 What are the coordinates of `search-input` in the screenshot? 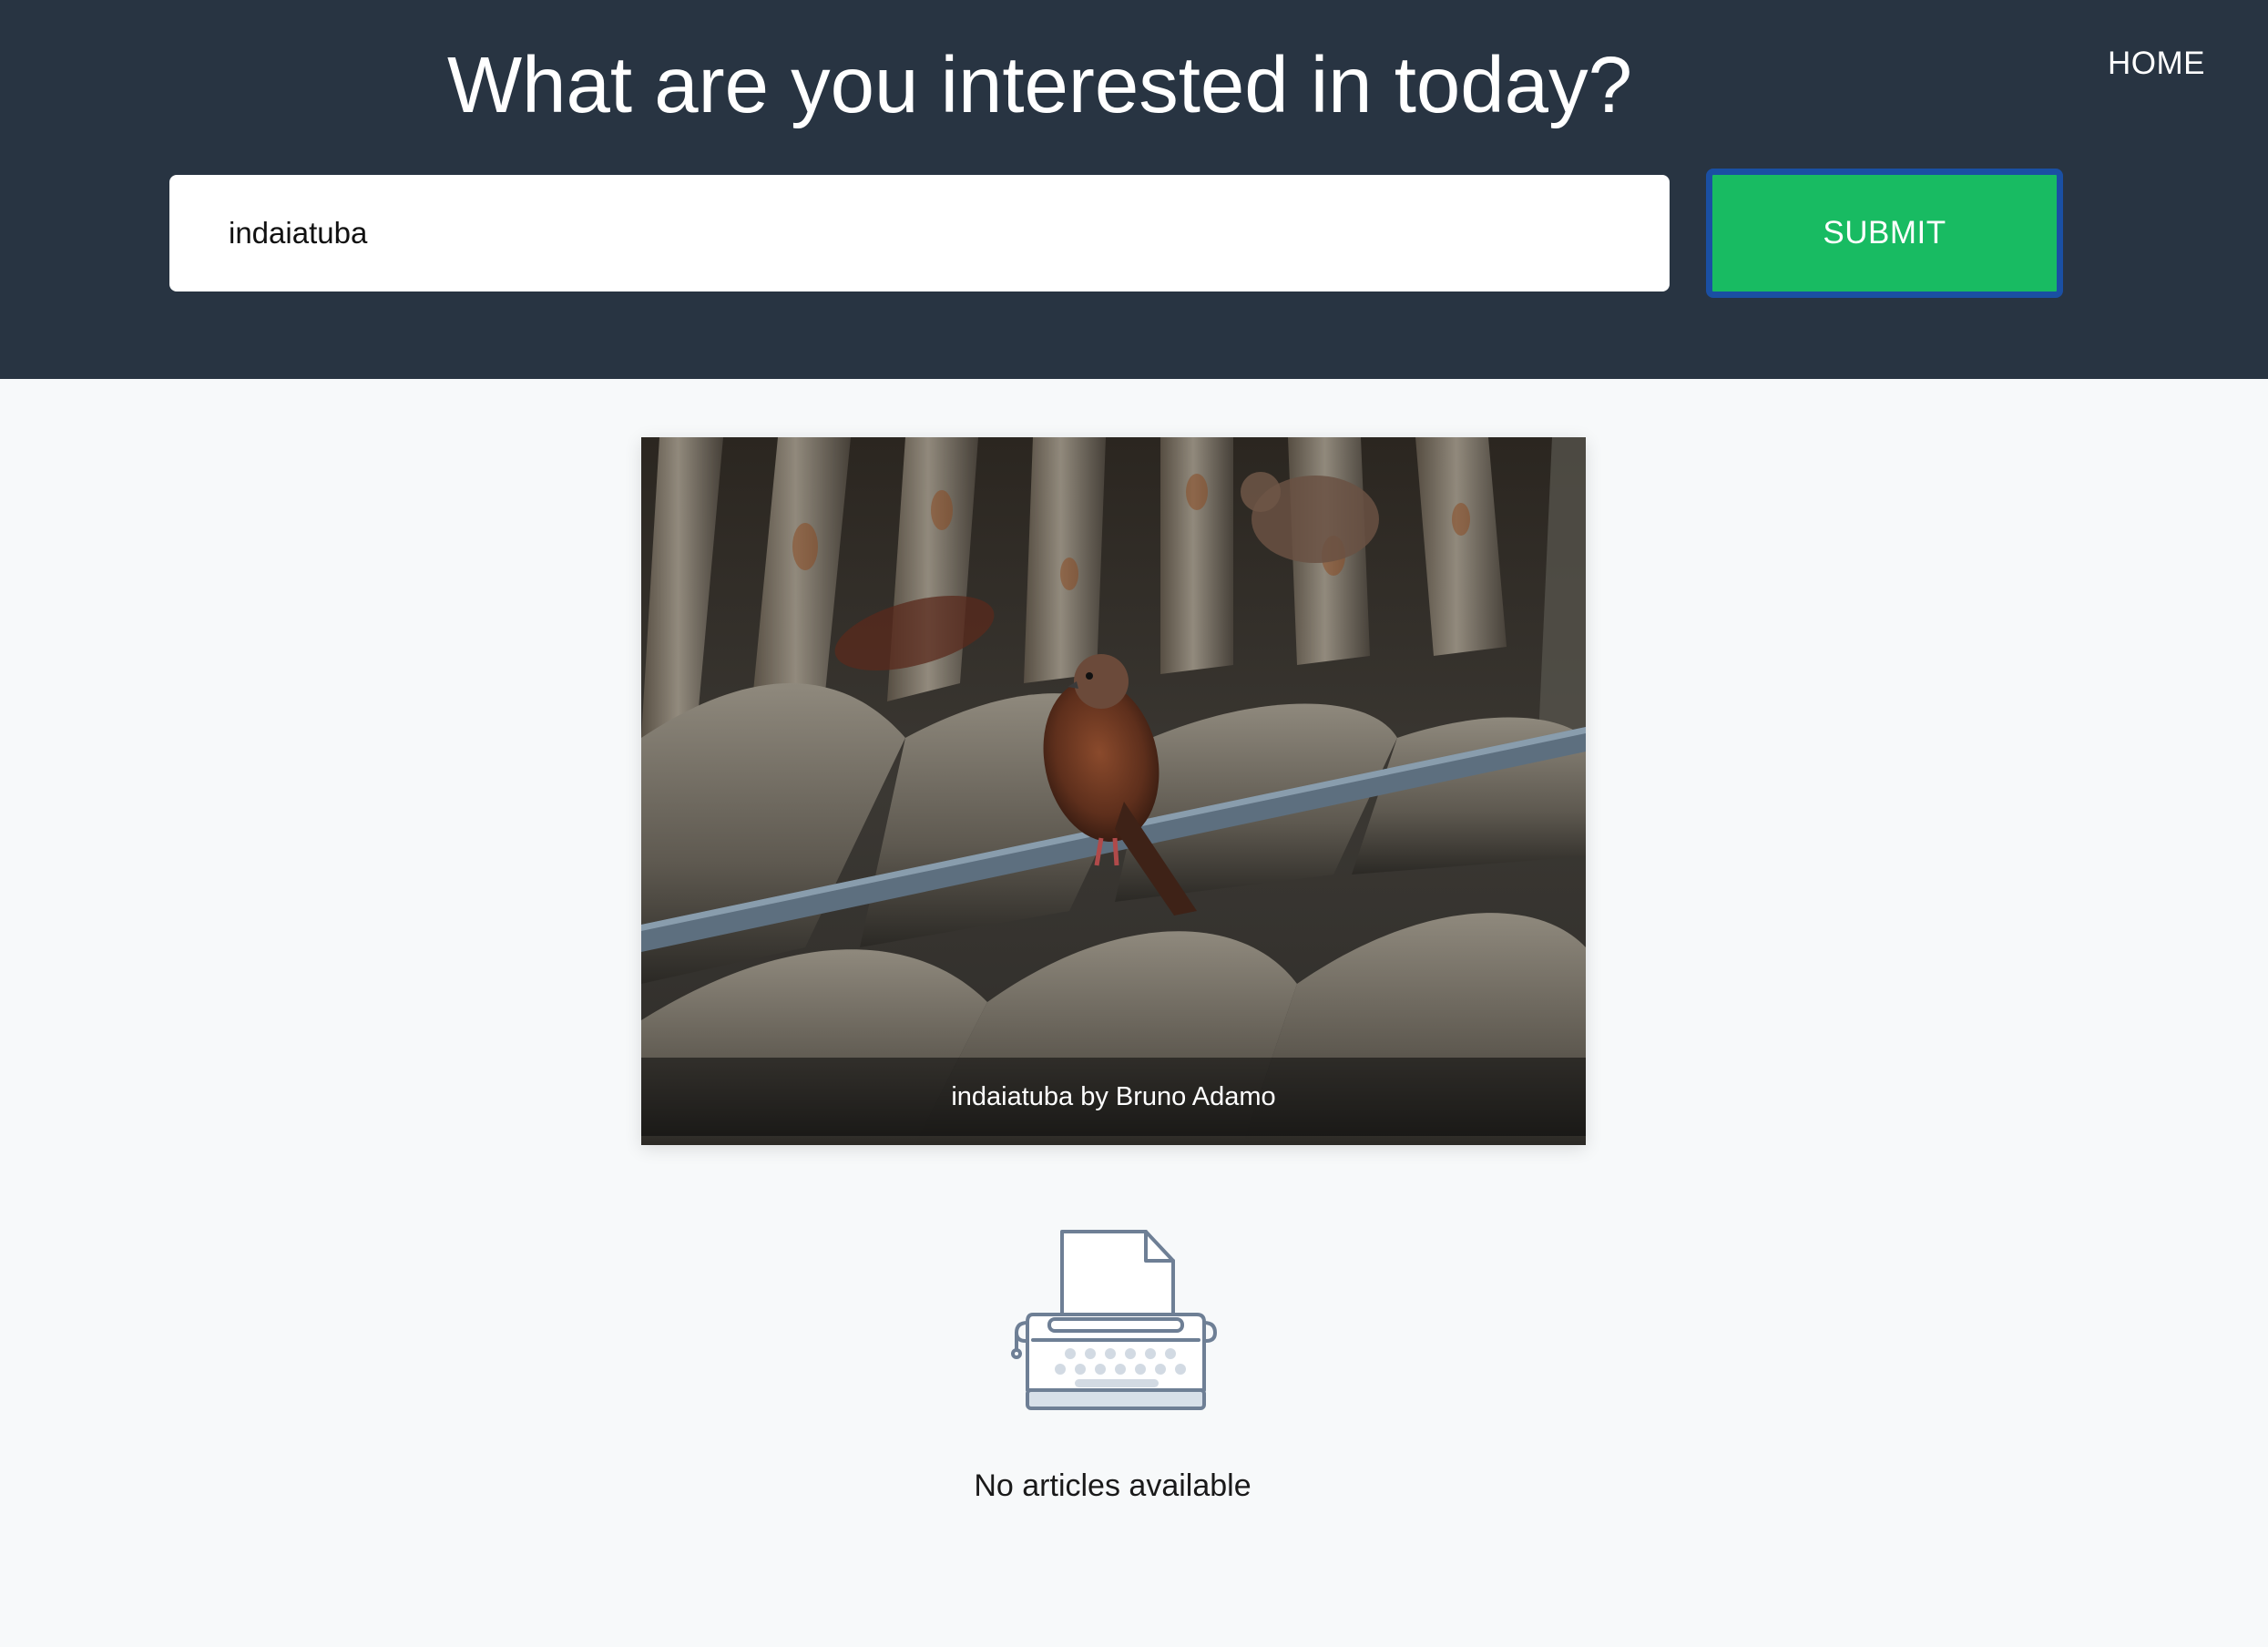 It's located at (920, 233).